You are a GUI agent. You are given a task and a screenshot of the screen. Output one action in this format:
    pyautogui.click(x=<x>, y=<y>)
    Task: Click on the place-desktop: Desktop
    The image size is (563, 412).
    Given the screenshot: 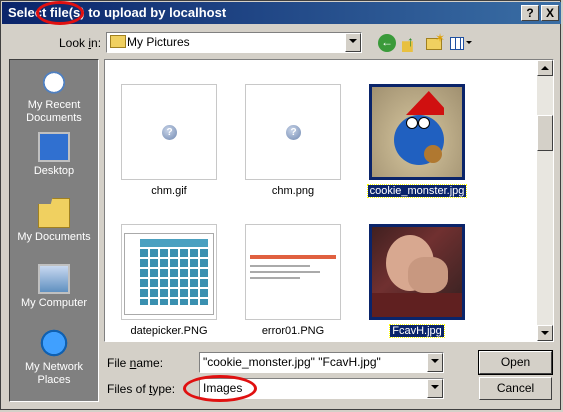 What is the action you would take?
    pyautogui.click(x=54, y=155)
    